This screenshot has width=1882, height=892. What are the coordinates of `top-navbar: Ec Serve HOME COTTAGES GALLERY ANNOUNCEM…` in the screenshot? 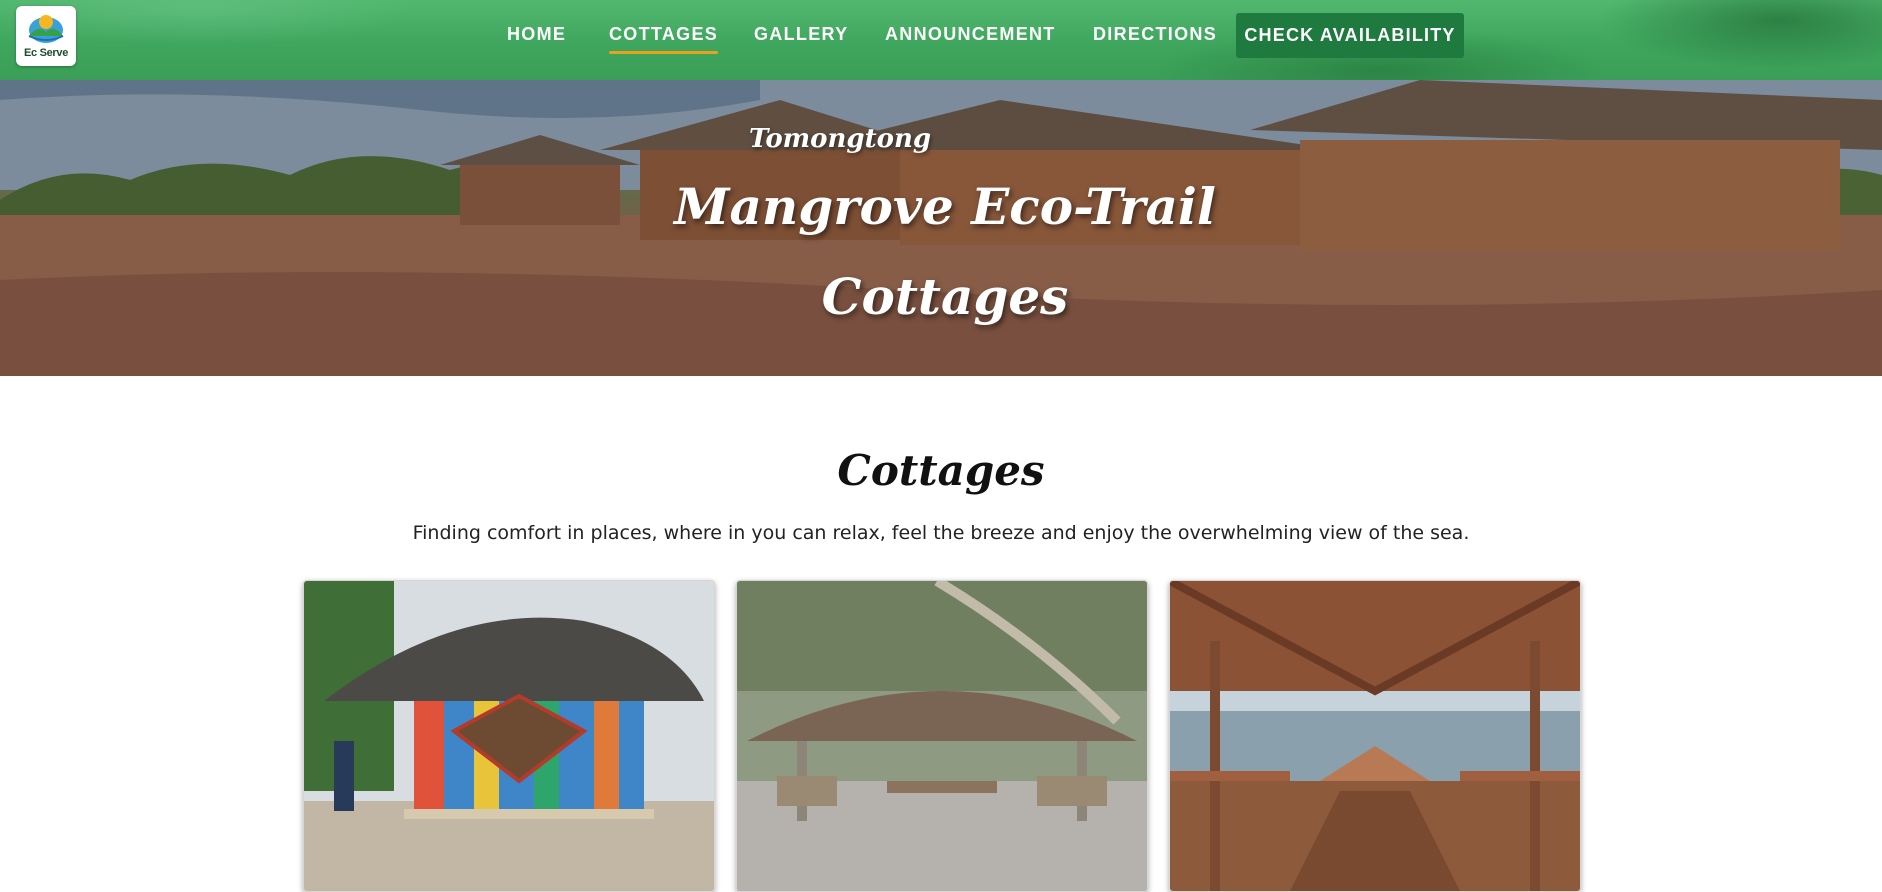 It's located at (941, 40).